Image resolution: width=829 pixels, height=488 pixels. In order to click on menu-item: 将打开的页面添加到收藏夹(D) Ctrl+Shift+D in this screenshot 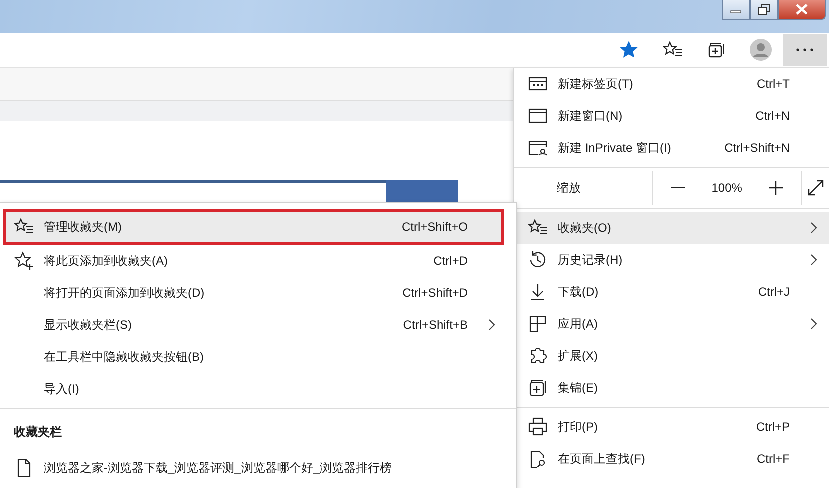, I will do `click(258, 293)`.